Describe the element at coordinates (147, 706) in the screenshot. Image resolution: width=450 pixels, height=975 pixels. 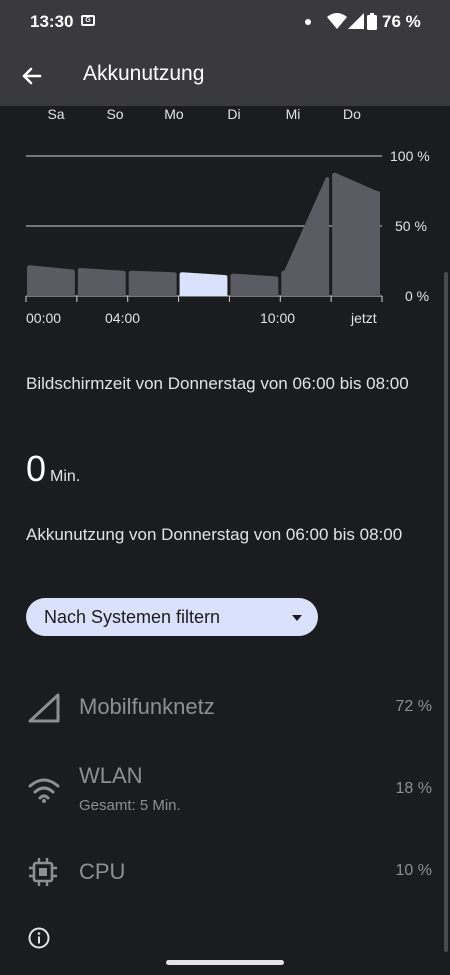
I see `usage-item-label: Mobilfunknetz` at that location.